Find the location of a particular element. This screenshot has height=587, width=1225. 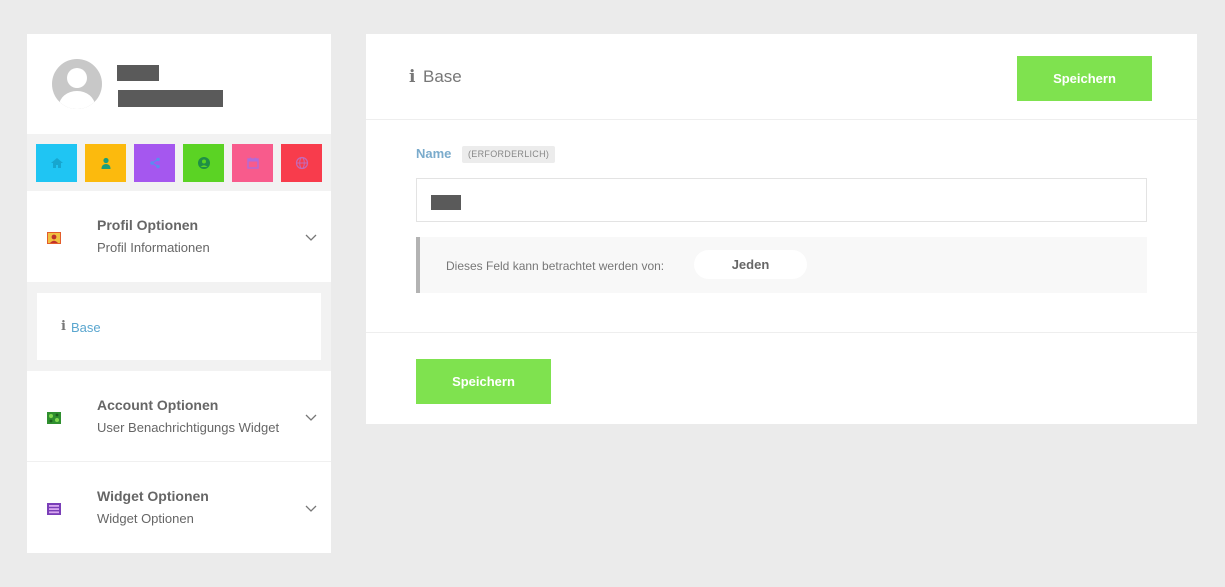

profile-header is located at coordinates (179, 84).